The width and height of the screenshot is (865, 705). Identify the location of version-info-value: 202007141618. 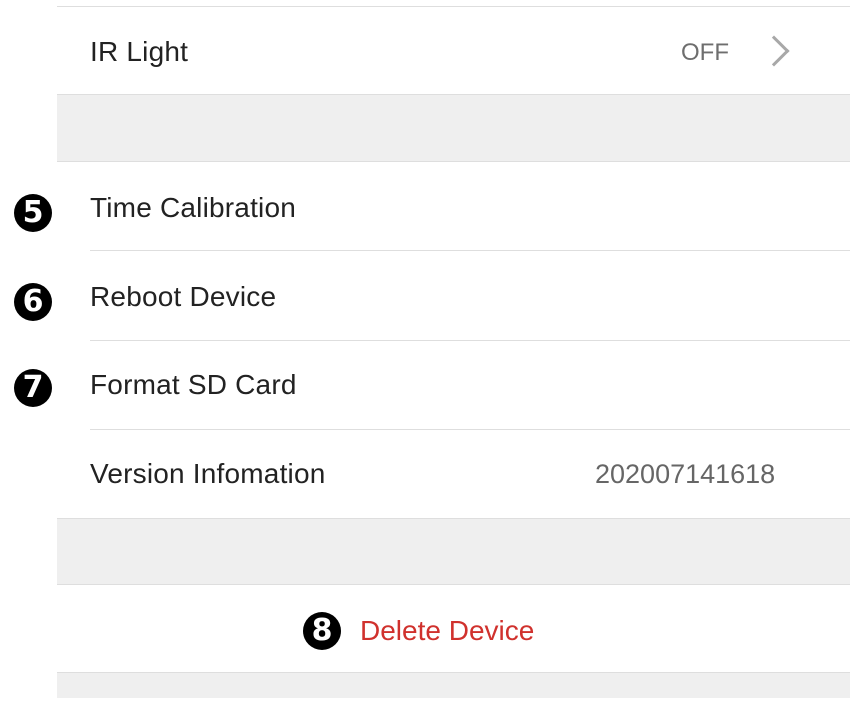
(685, 474).